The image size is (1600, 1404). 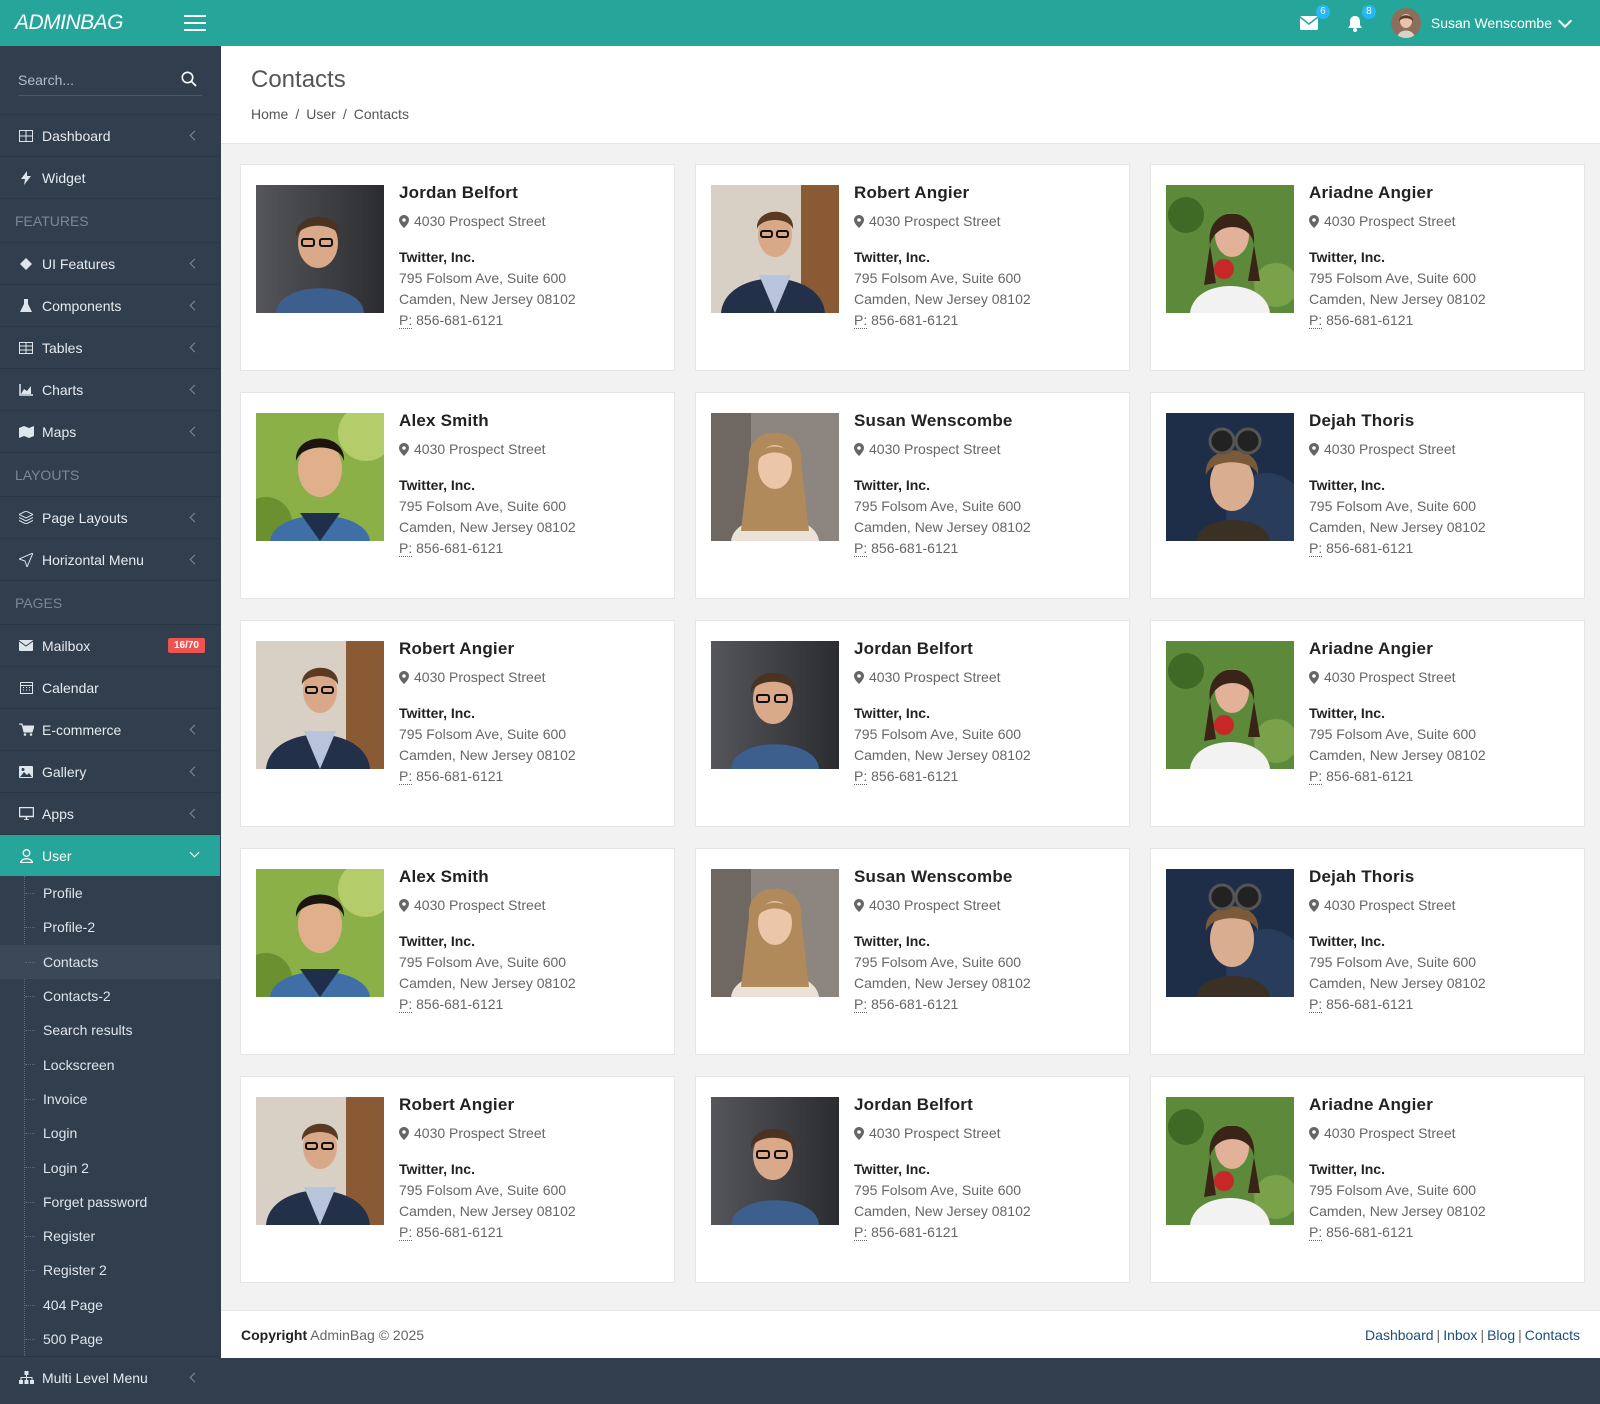 I want to click on sidebar-item-mailbox: Mailbox 16/70, so click(x=110, y=645).